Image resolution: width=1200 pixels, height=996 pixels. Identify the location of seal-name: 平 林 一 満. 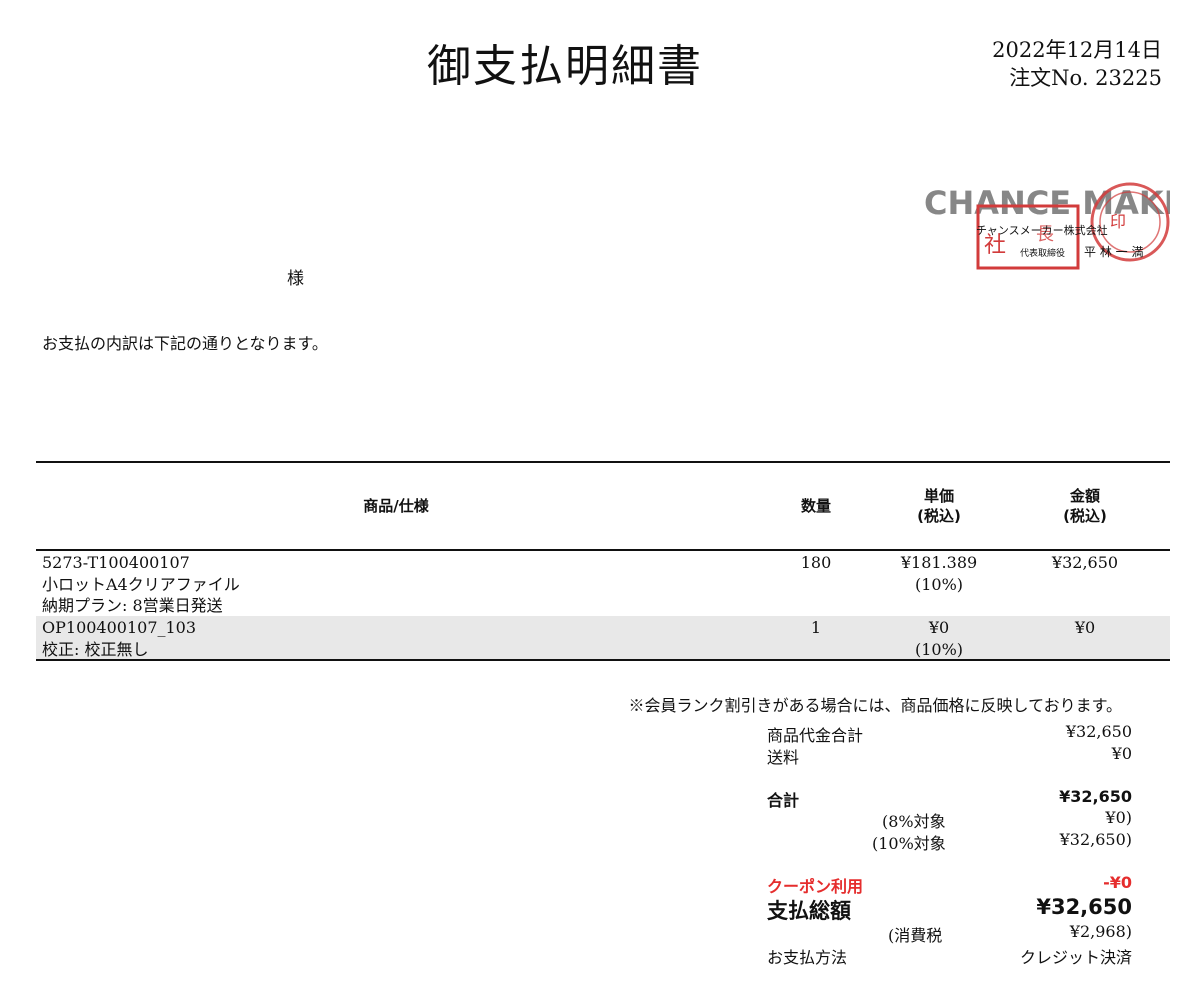
(1113, 252).